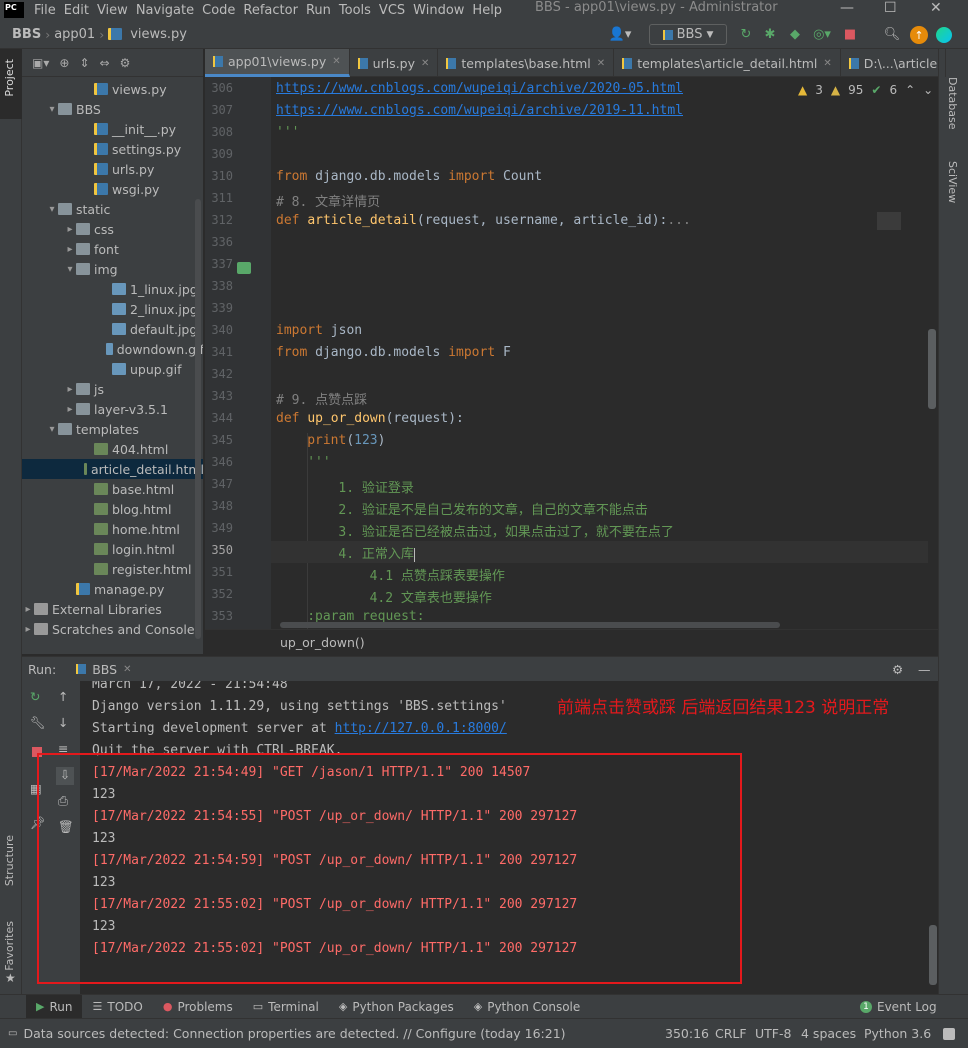 The image size is (968, 1048). Describe the element at coordinates (928, 90) in the screenshot. I see `chevron-down-icon: ⌄` at that location.